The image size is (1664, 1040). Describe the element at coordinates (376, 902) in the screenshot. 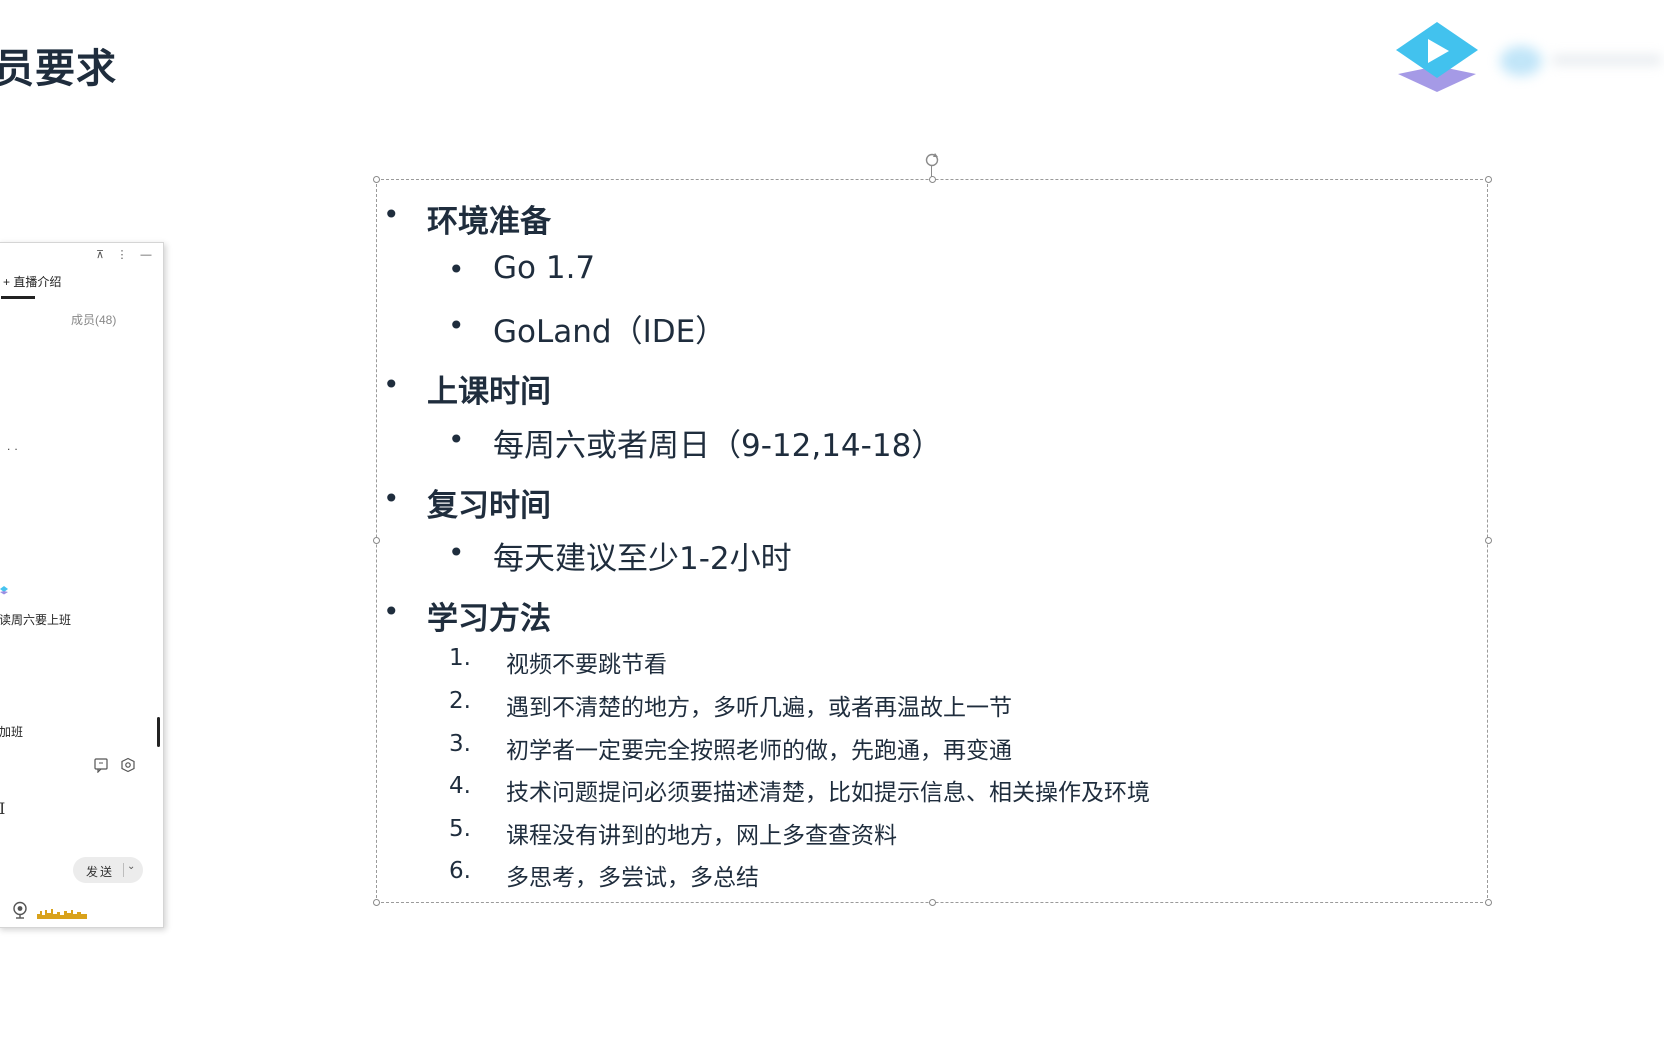

I see `resize-handle-bottom-left` at that location.